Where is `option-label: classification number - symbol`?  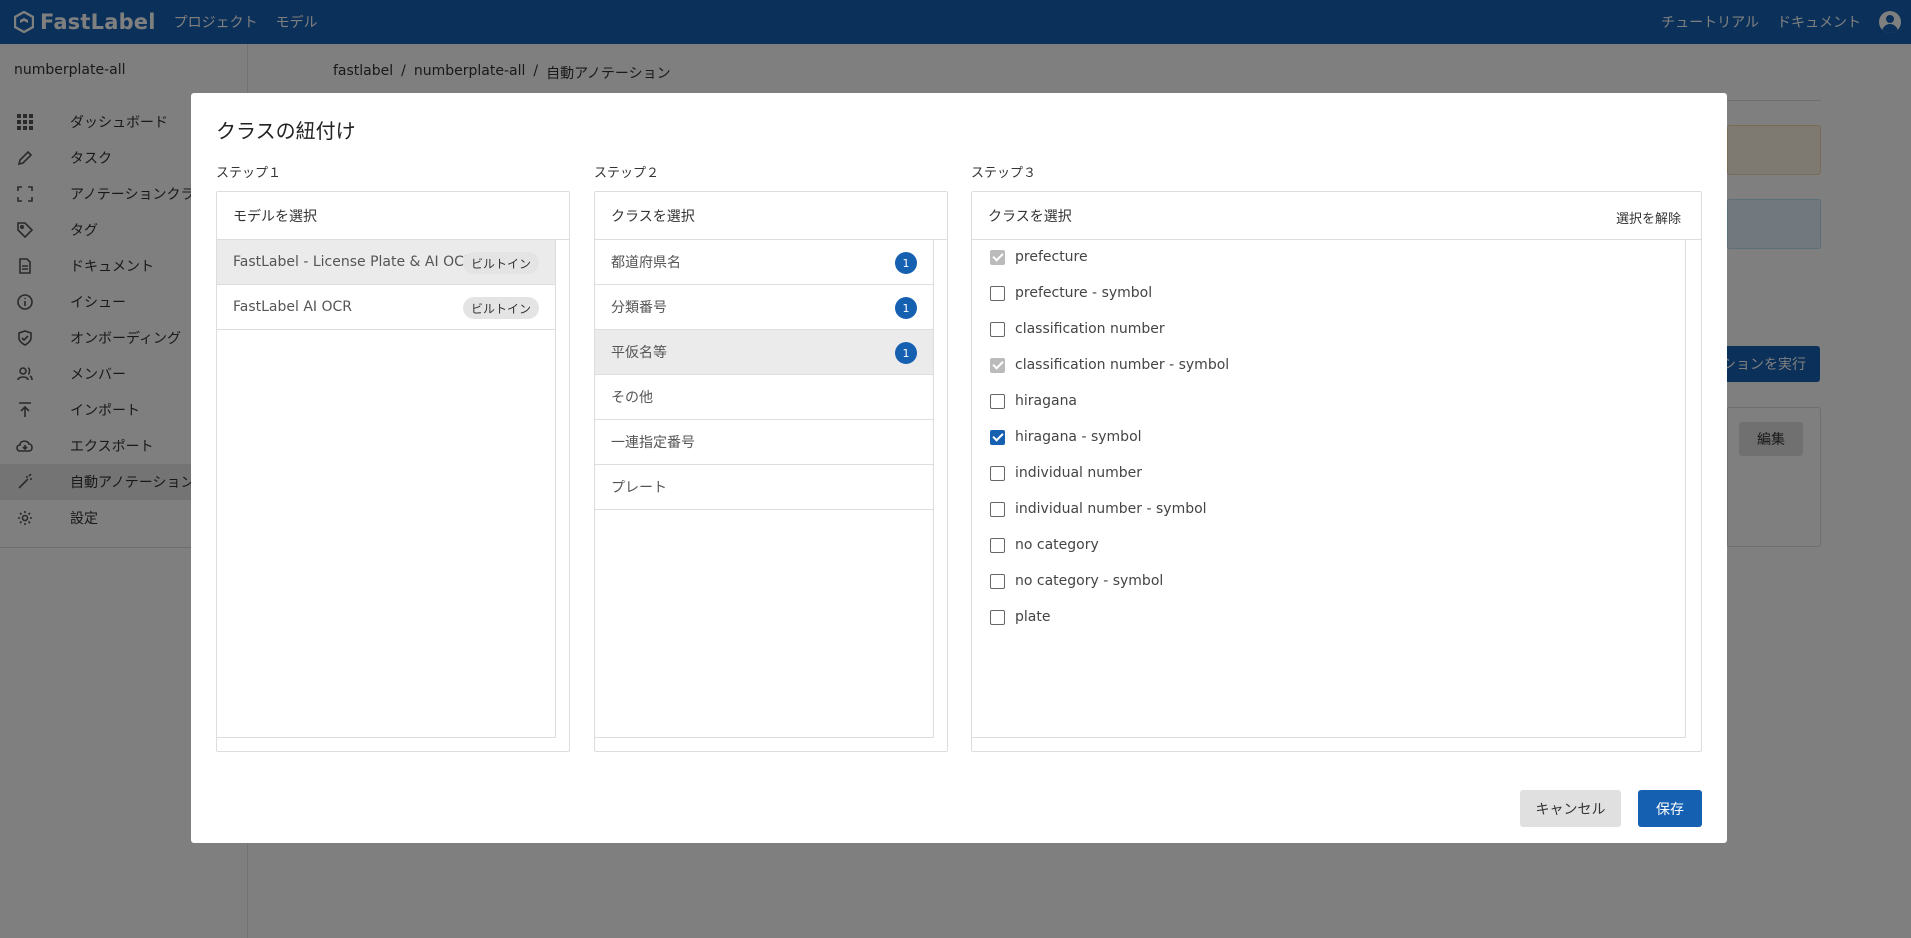
option-label: classification number - symbol is located at coordinates (1122, 365).